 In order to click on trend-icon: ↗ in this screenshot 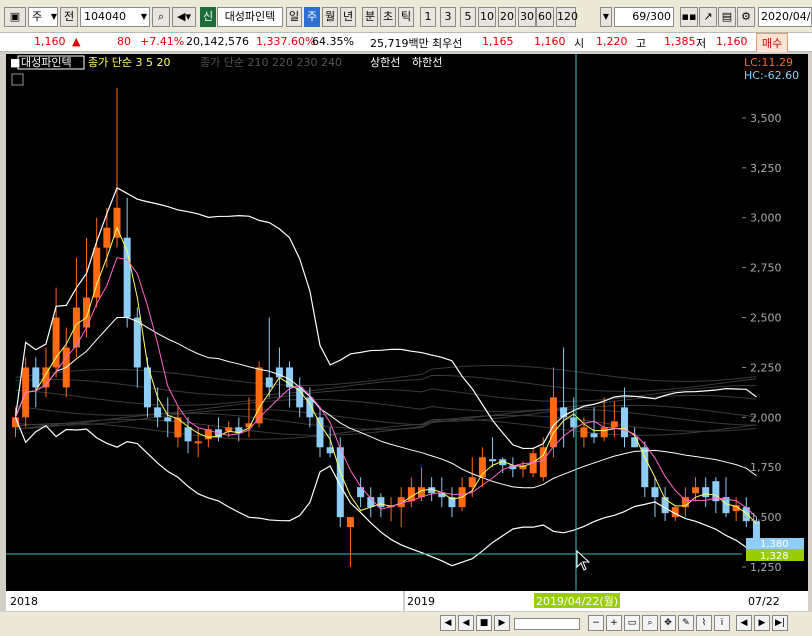, I will do `click(708, 17)`.